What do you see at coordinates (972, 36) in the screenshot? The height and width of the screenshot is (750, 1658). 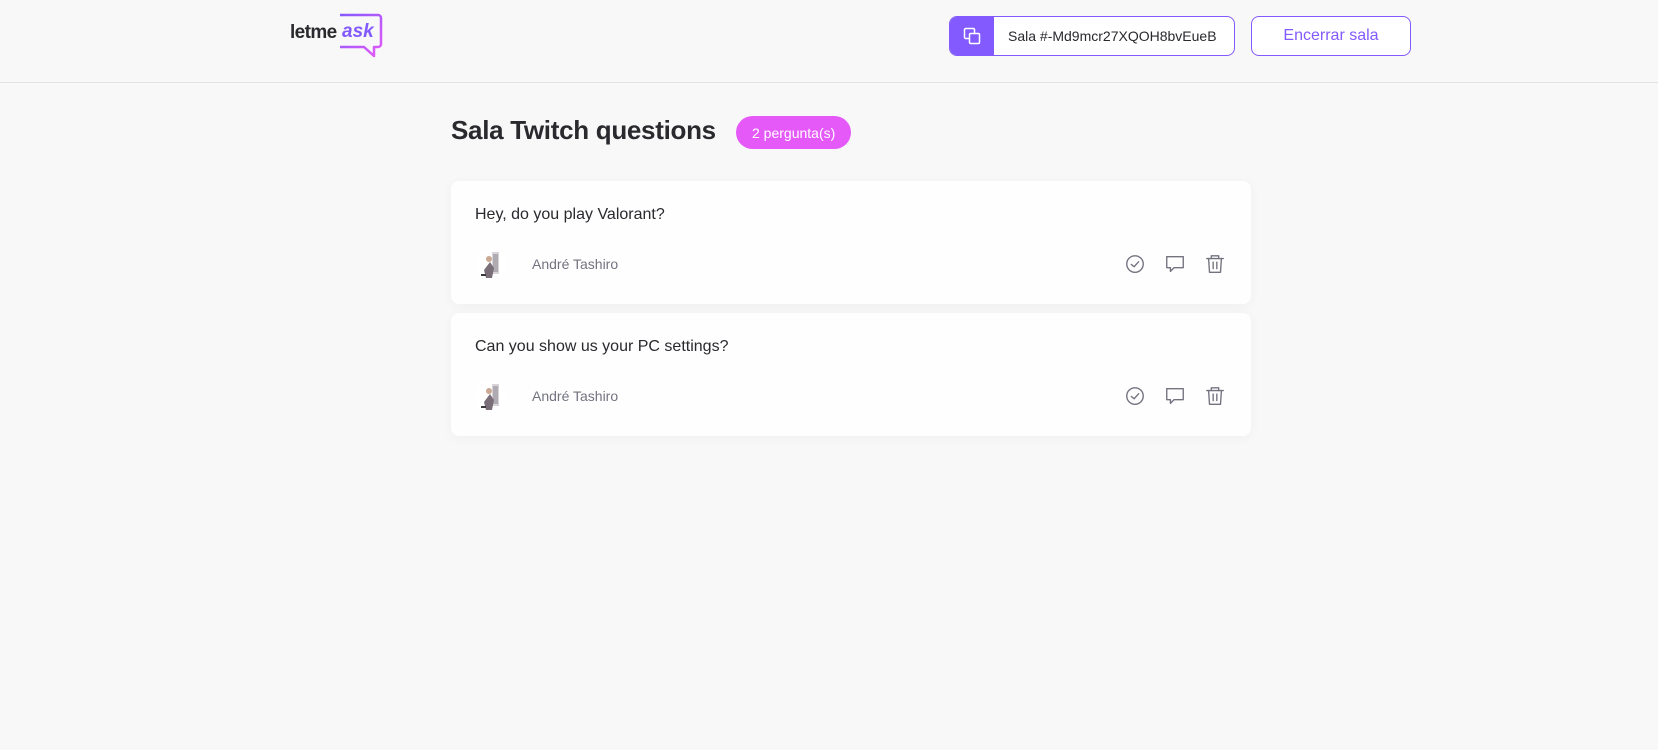 I see `copy-icon` at bounding box center [972, 36].